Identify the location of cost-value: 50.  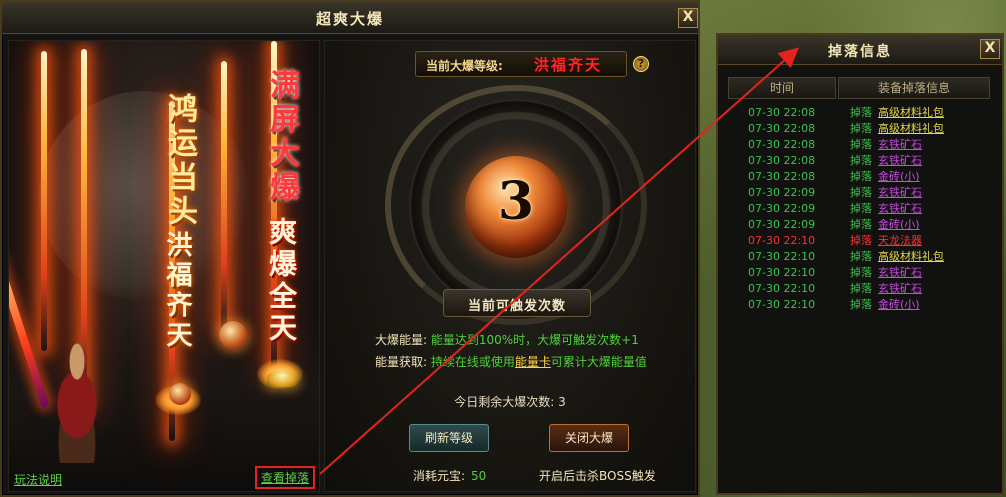
(479, 476).